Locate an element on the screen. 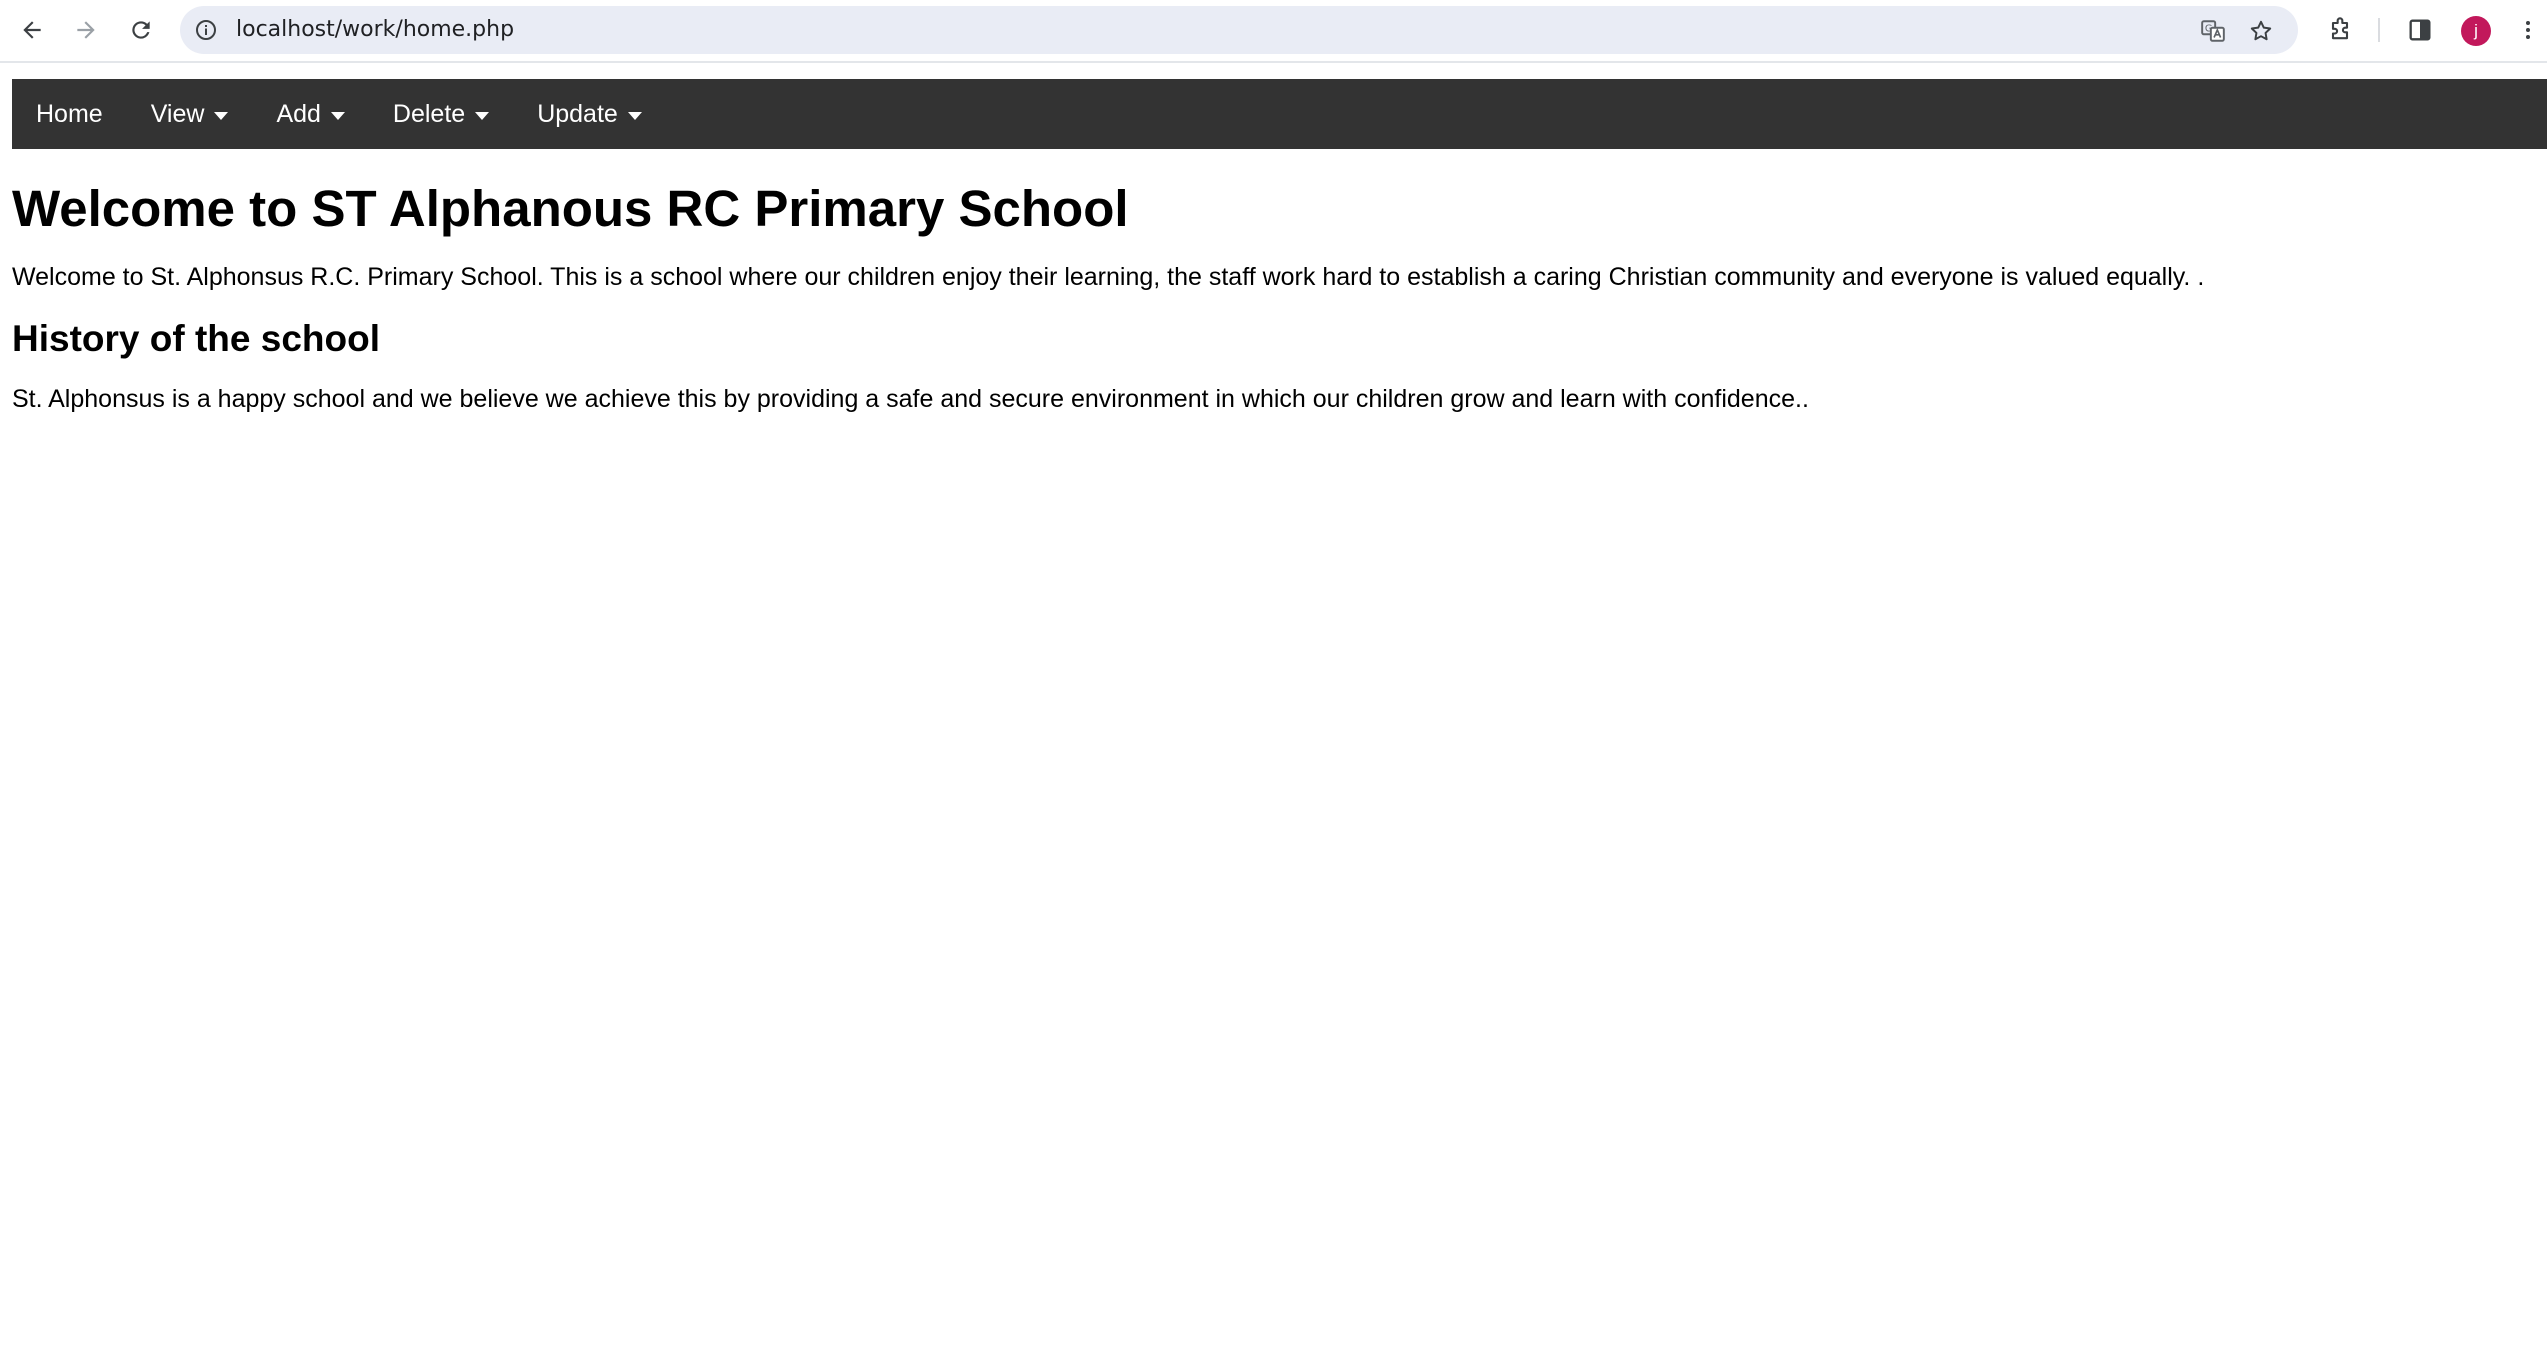  nav-home: Home is located at coordinates (69, 114).